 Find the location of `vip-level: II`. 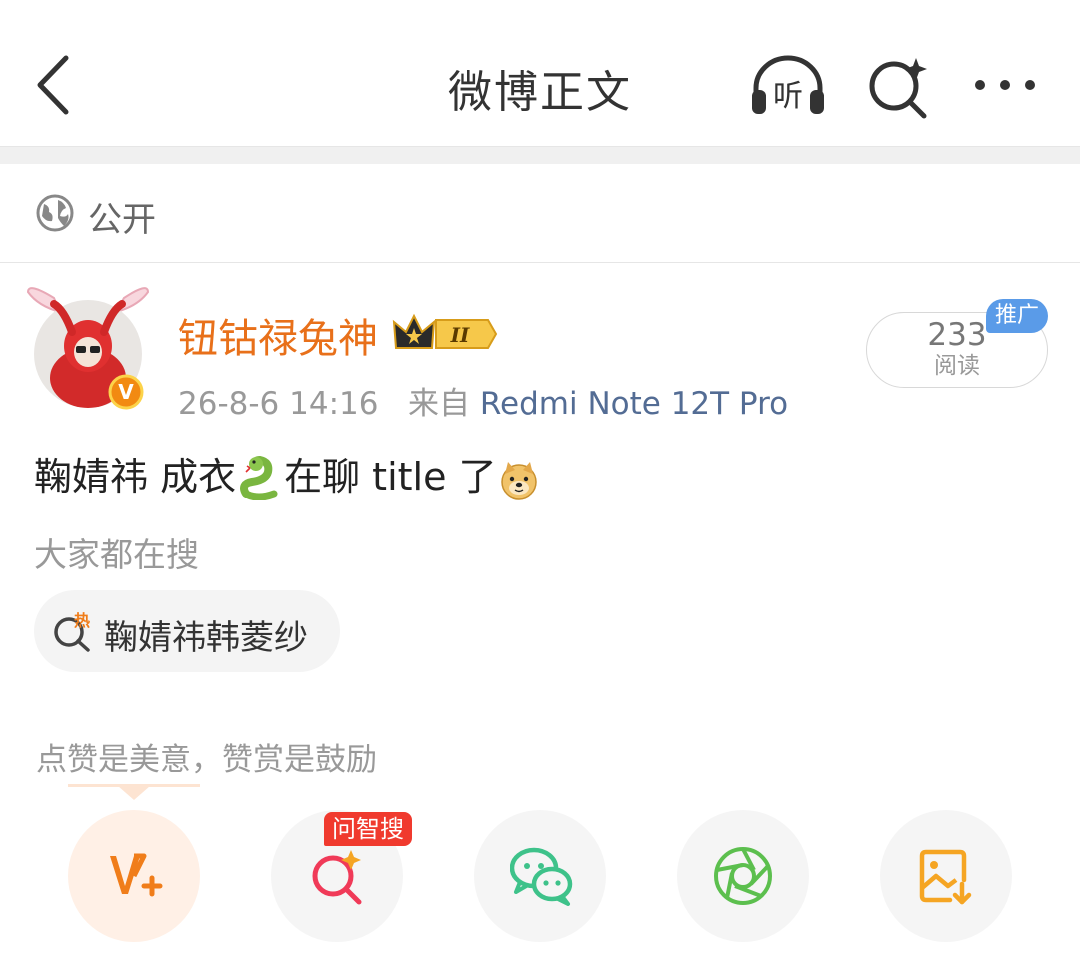

vip-level: II is located at coordinates (460, 335).